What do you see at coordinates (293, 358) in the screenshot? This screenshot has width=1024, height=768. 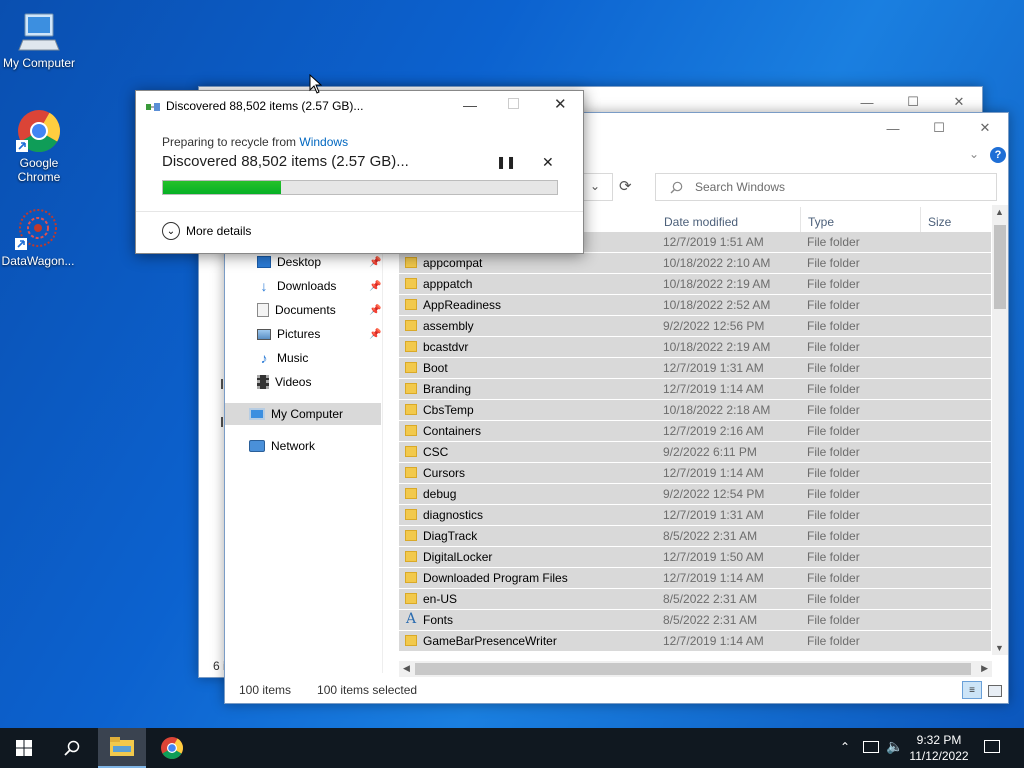 I see `nav-label: Music` at bounding box center [293, 358].